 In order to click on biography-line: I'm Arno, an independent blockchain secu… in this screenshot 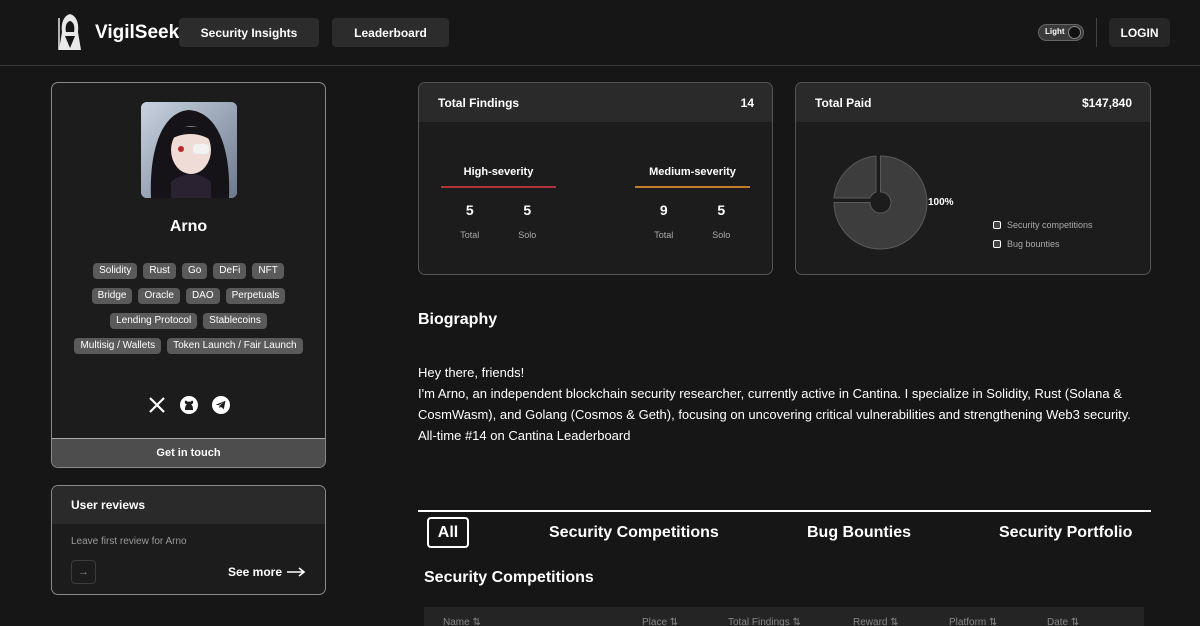, I will do `click(774, 404)`.